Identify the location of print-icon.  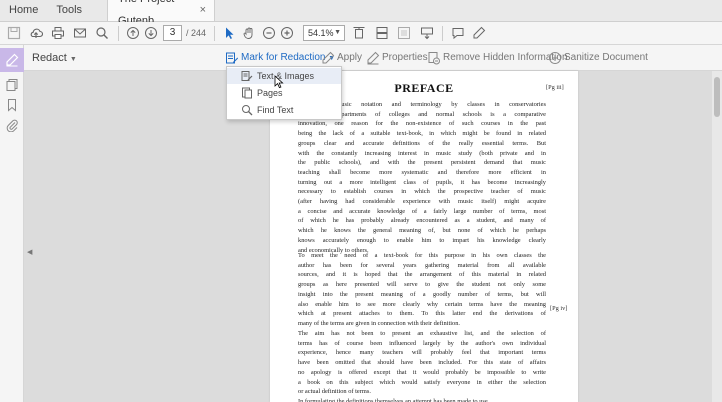
(58, 33).